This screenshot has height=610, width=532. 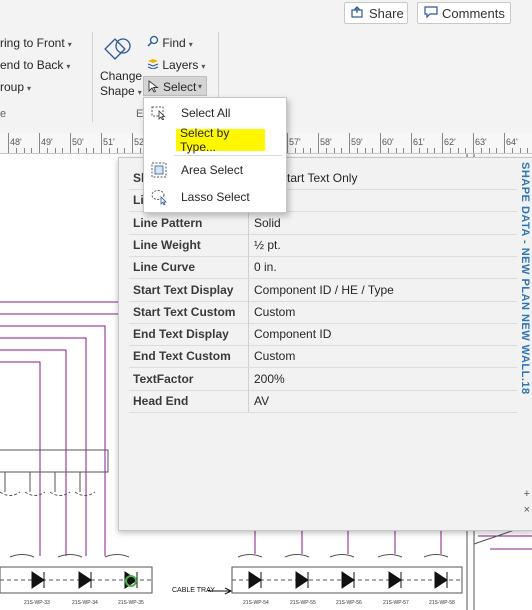 What do you see at coordinates (161, 401) in the screenshot?
I see `shape-data-key: Head End` at bounding box center [161, 401].